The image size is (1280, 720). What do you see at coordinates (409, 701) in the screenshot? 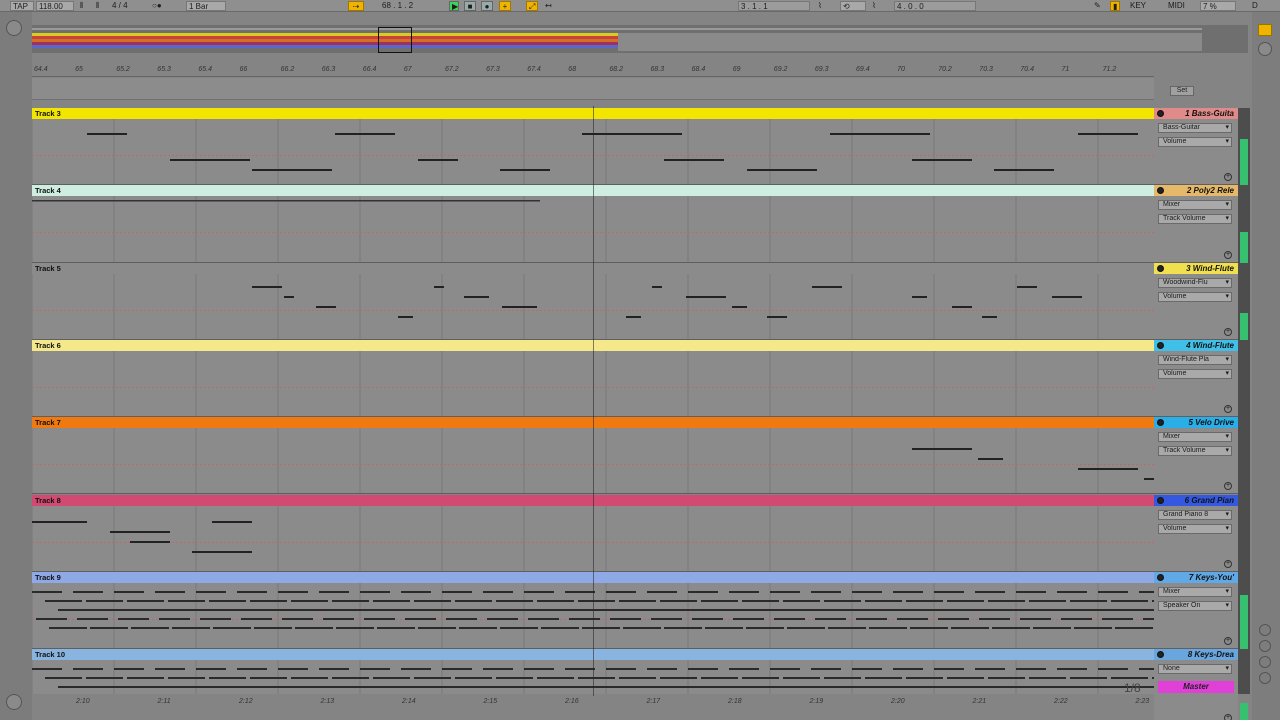
I see `time-label: 2:14` at bounding box center [409, 701].